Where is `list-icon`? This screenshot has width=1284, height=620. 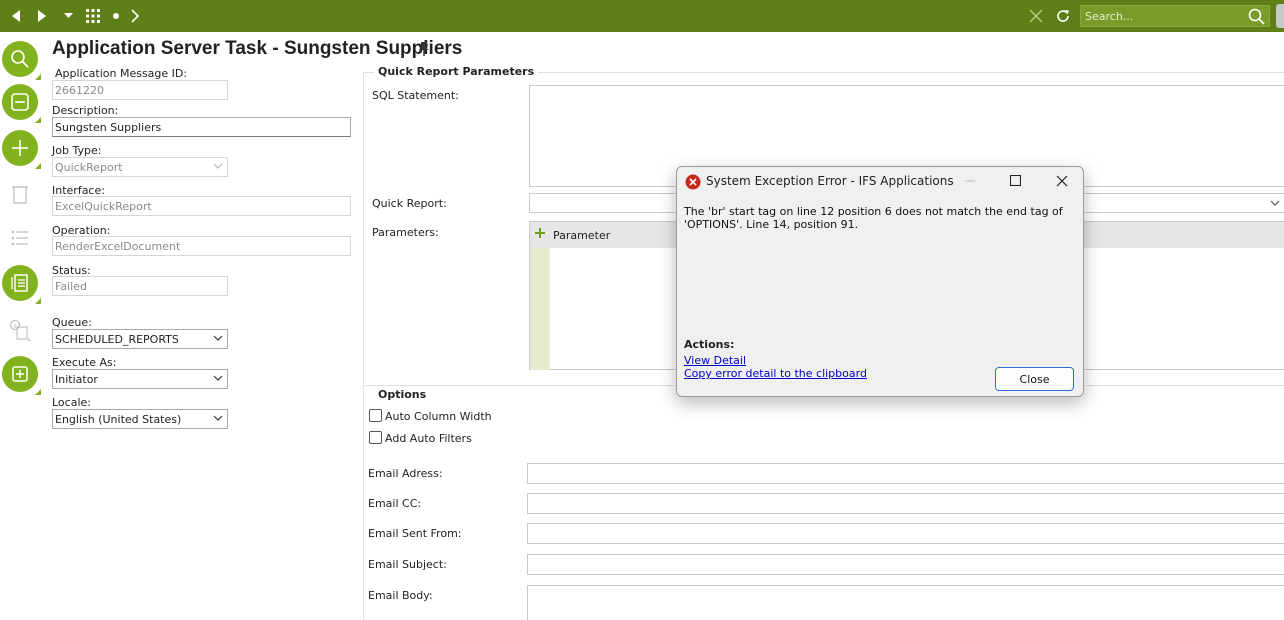 list-icon is located at coordinates (19, 238).